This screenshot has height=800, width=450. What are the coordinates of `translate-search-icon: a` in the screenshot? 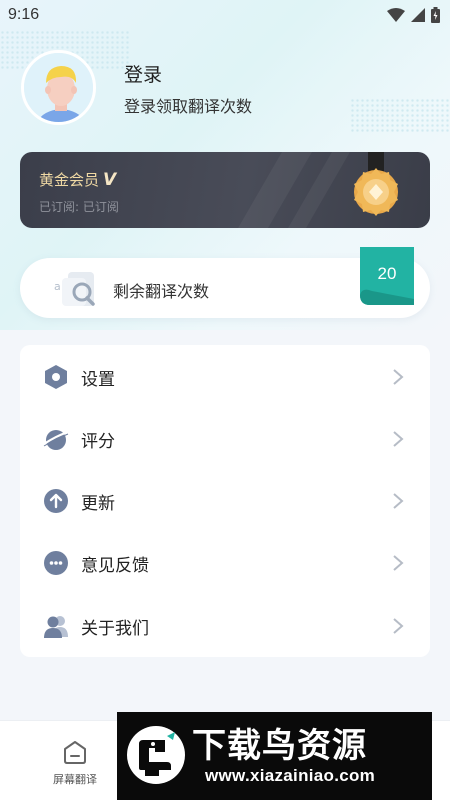 It's located at (74, 289).